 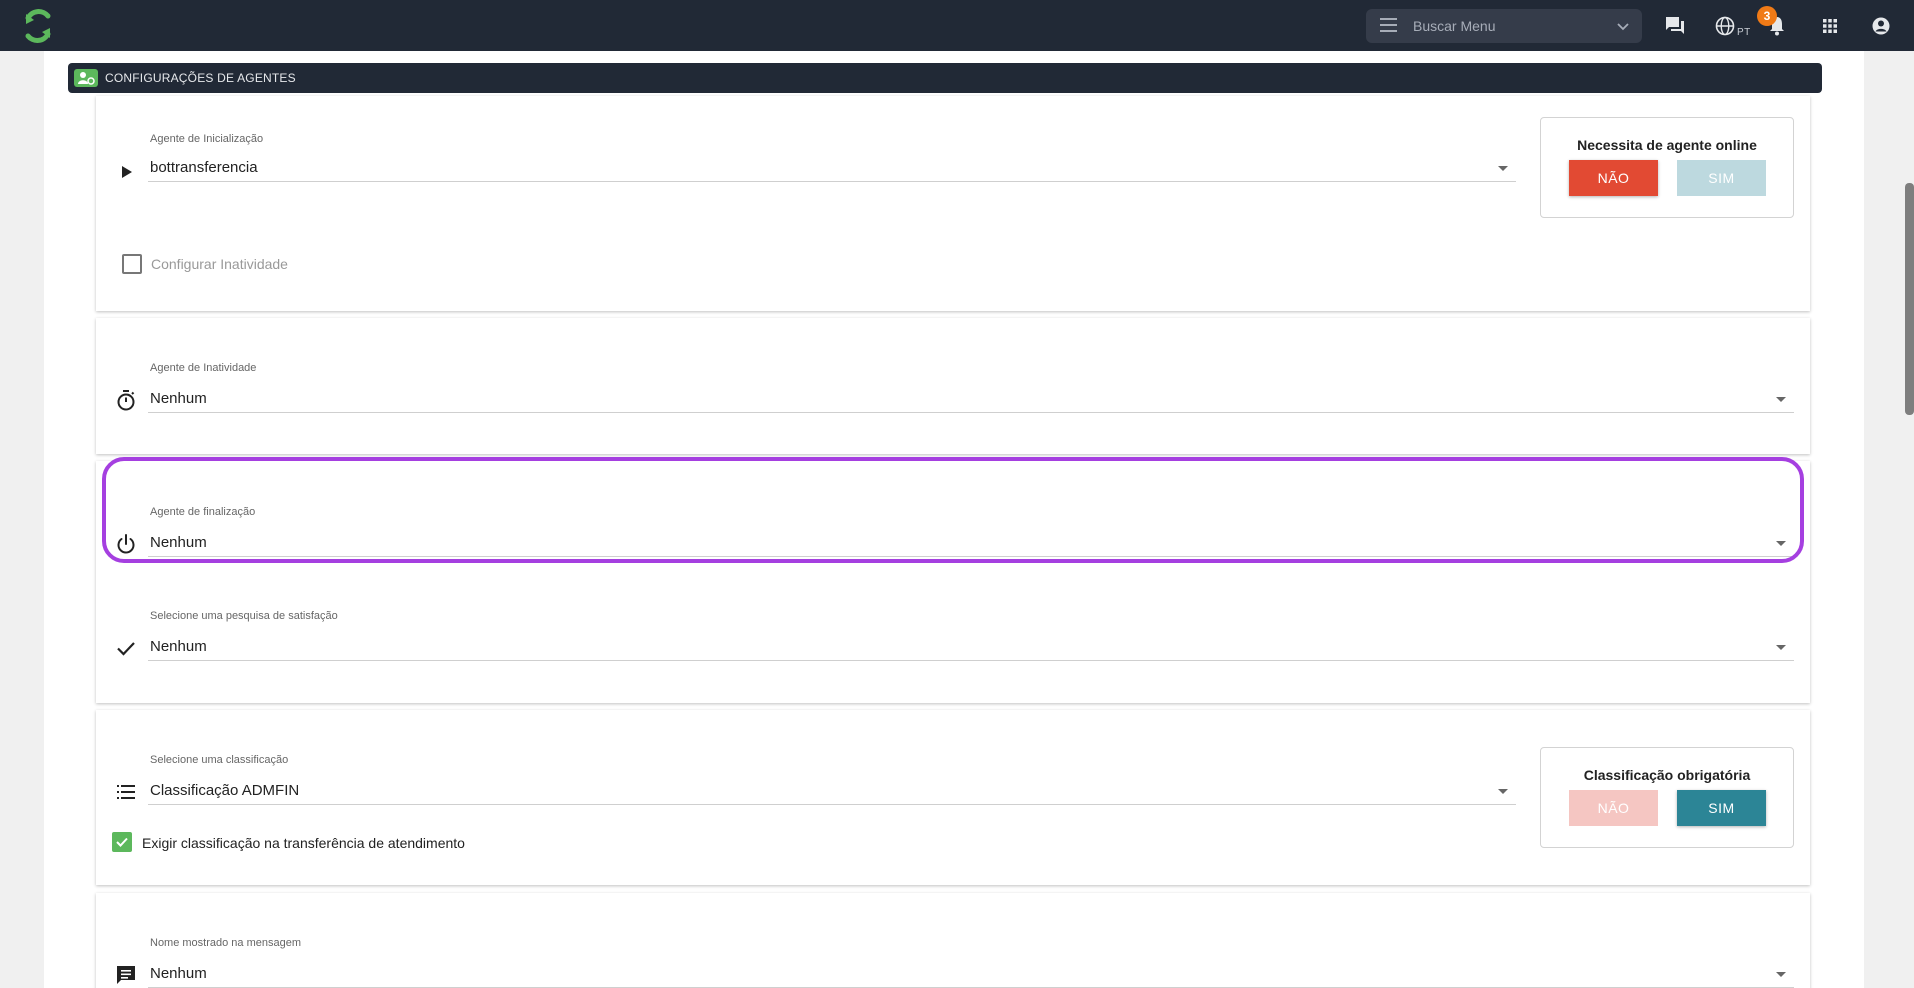 What do you see at coordinates (126, 792) in the screenshot?
I see `list-icon` at bounding box center [126, 792].